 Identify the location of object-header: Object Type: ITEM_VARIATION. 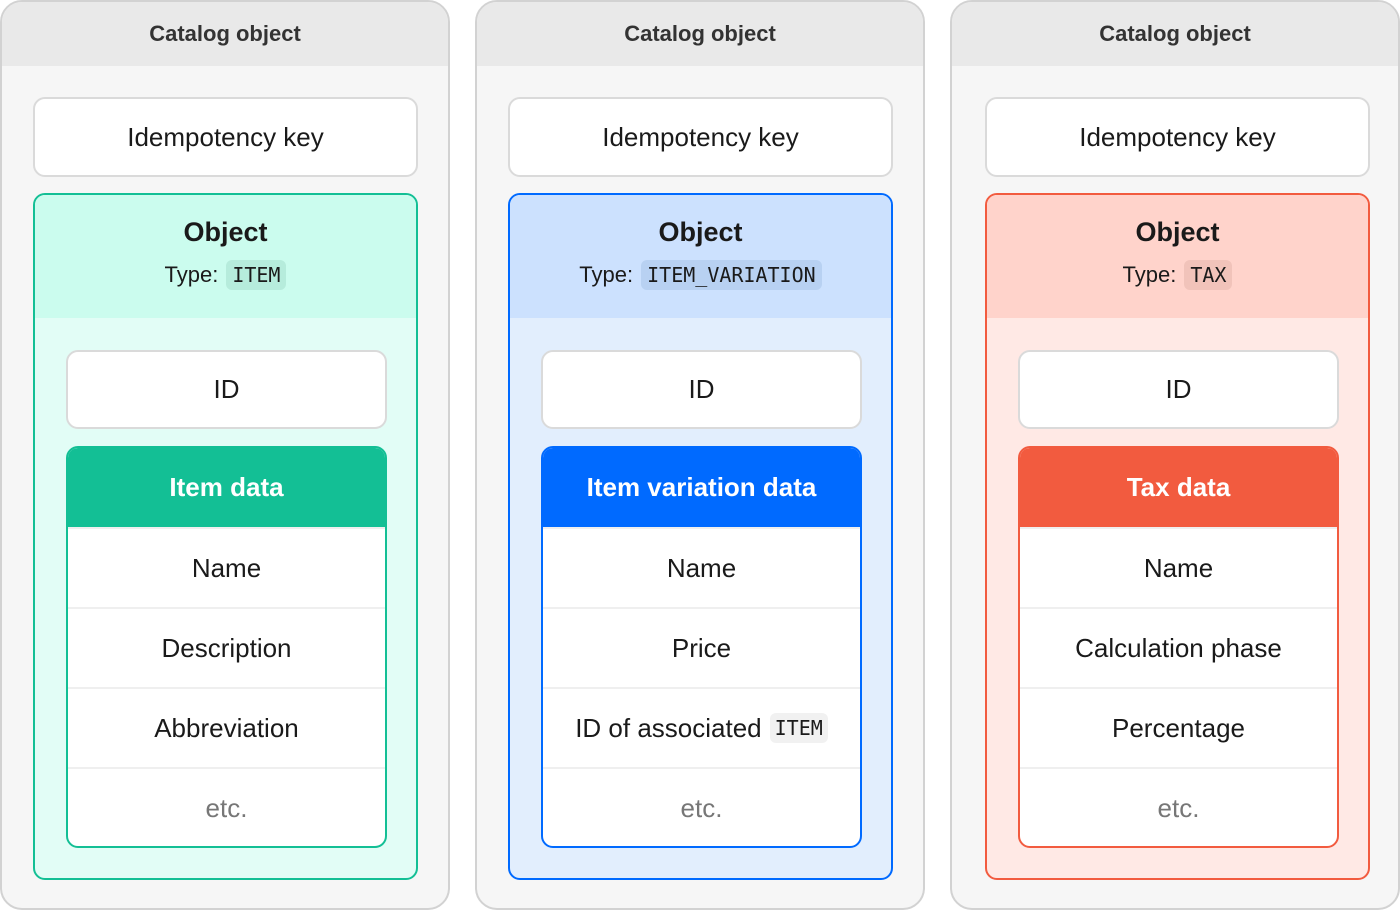
(700, 256).